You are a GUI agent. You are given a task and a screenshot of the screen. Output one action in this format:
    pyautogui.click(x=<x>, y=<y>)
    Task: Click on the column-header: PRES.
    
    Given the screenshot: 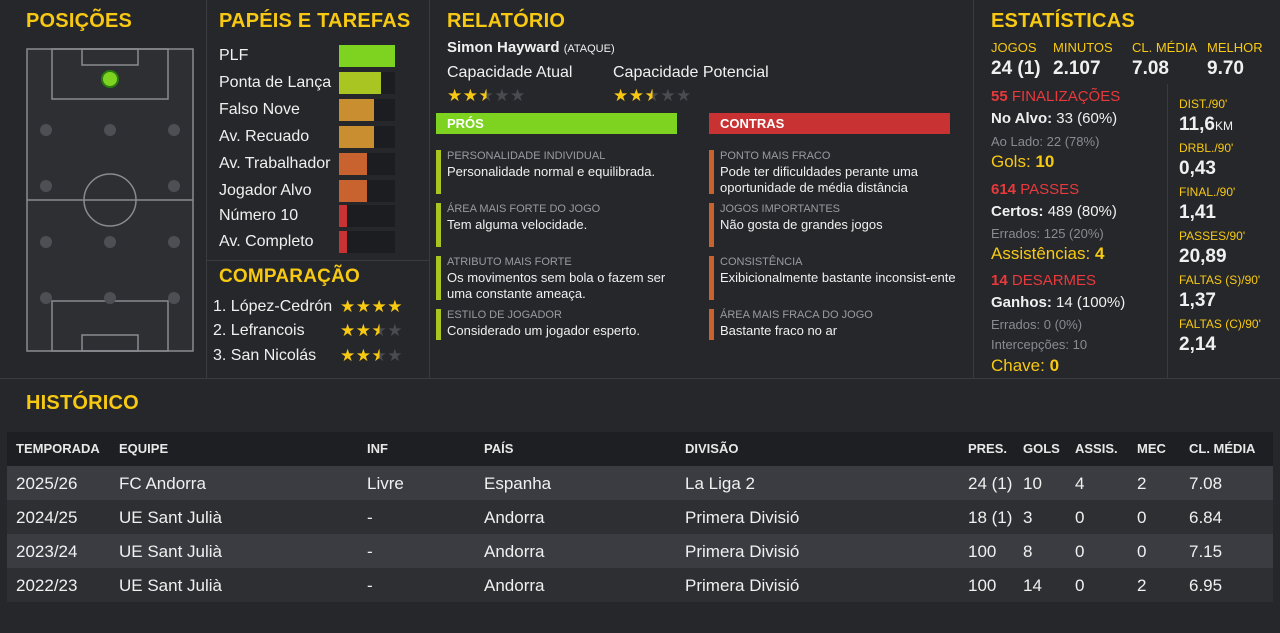 What is the action you would take?
    pyautogui.click(x=987, y=448)
    